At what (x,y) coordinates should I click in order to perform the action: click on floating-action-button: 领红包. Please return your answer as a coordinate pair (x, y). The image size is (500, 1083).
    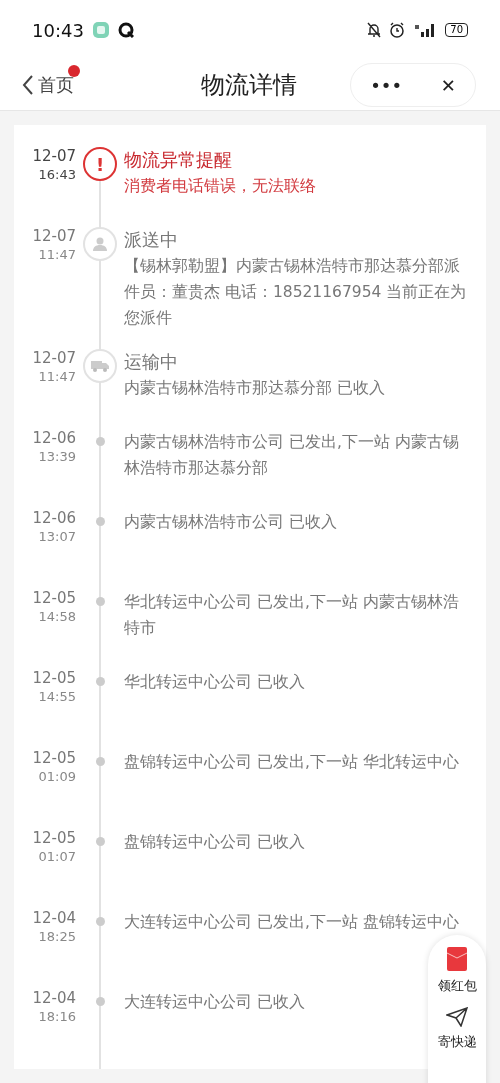
    Looking at the image, I should click on (457, 971).